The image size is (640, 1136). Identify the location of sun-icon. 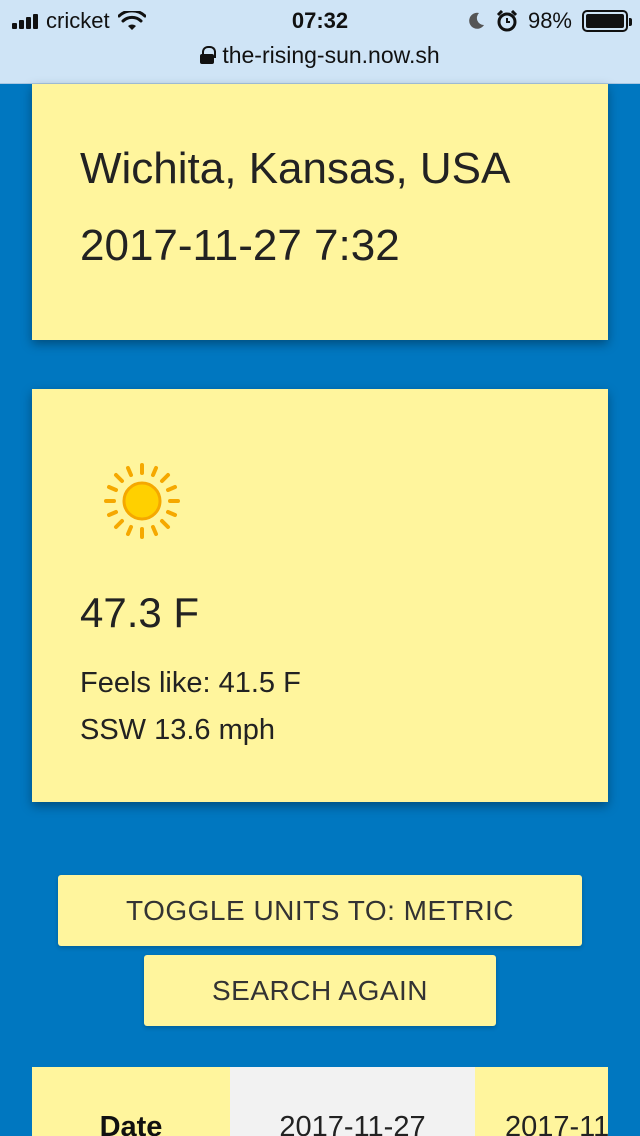
(142, 501).